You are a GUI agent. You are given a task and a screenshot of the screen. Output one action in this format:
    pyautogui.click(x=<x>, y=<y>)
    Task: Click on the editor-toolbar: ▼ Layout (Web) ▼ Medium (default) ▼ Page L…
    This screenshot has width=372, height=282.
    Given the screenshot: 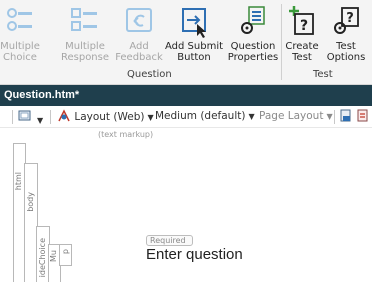 What is the action you would take?
    pyautogui.click(x=186, y=117)
    